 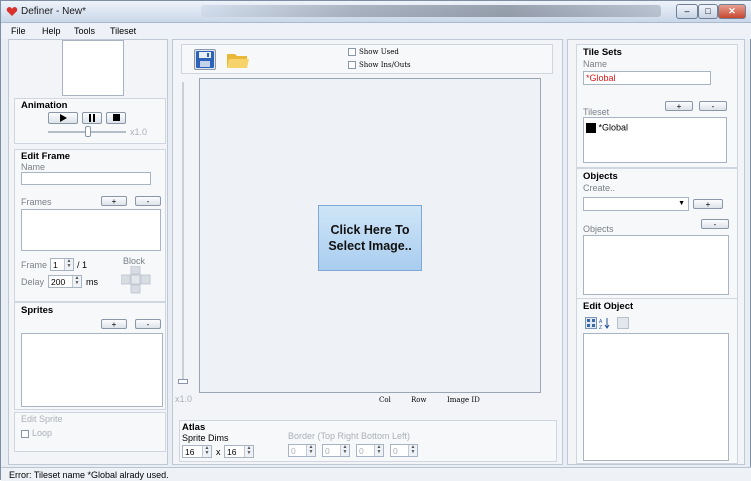 I want to click on frames-label: Frames, so click(x=36, y=202).